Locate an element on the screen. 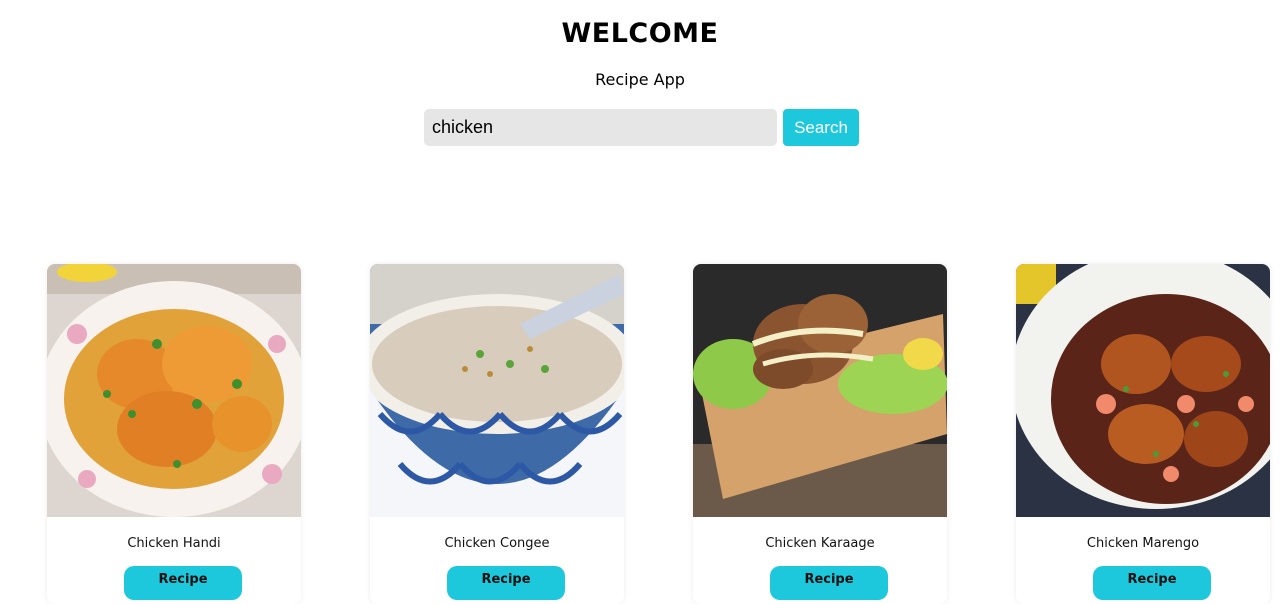  search-button: Search is located at coordinates (821, 127).